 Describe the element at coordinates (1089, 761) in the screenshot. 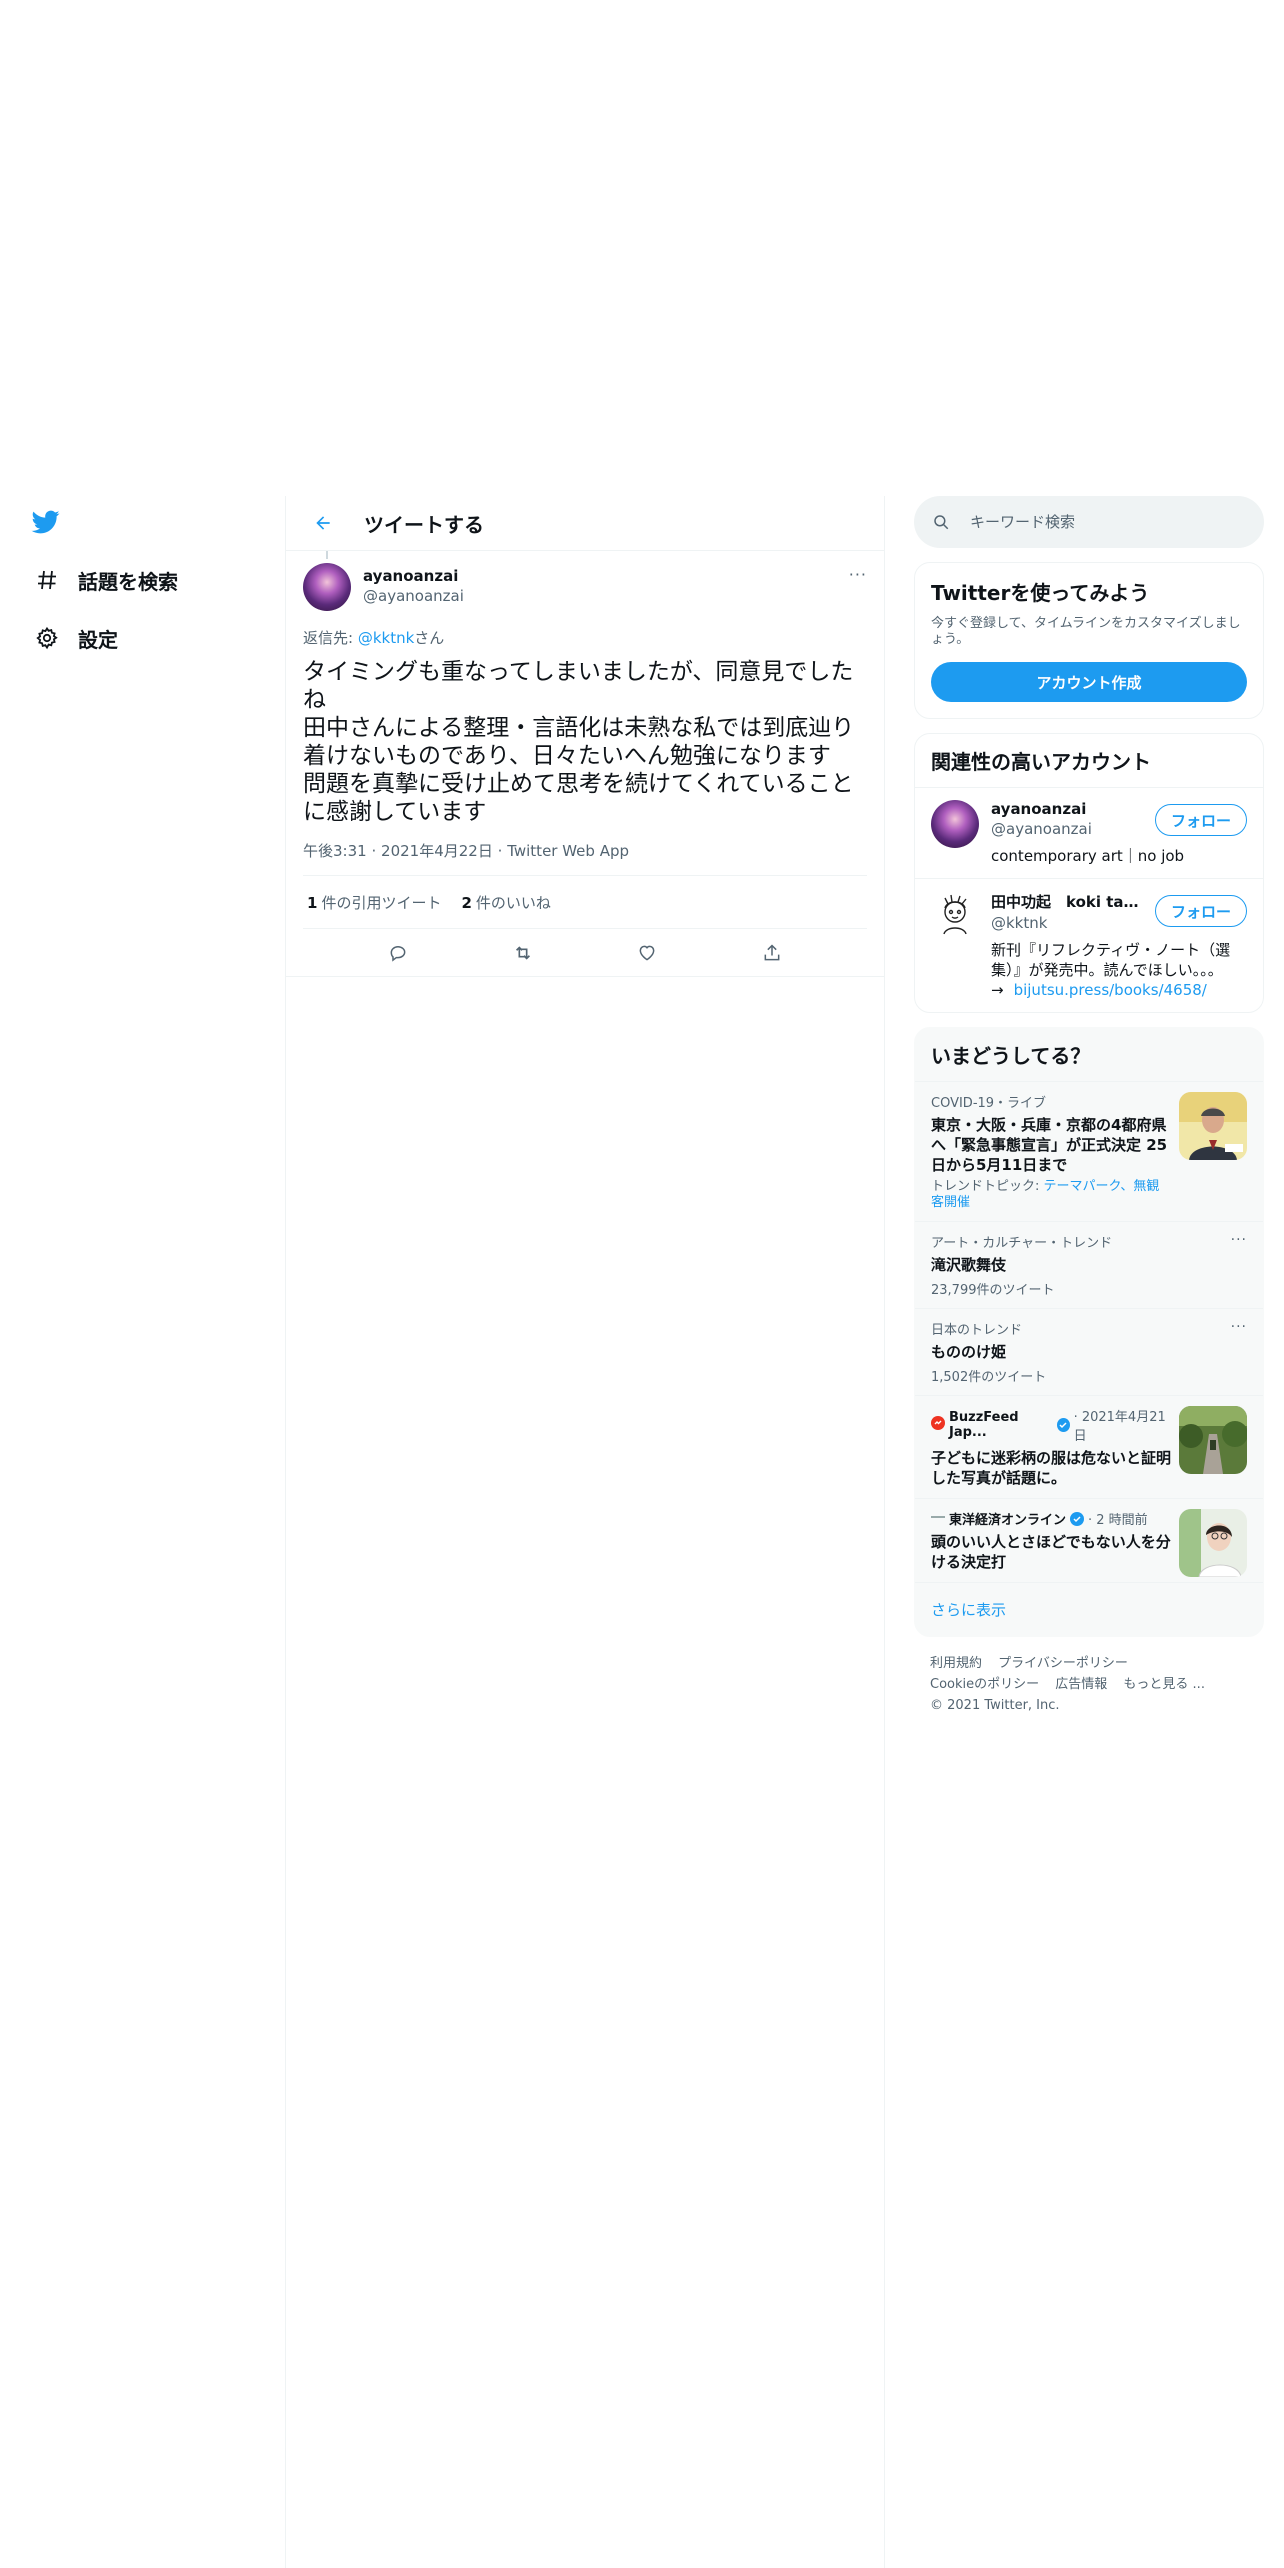

I see `related-title: 関連性の高いアカウント` at that location.